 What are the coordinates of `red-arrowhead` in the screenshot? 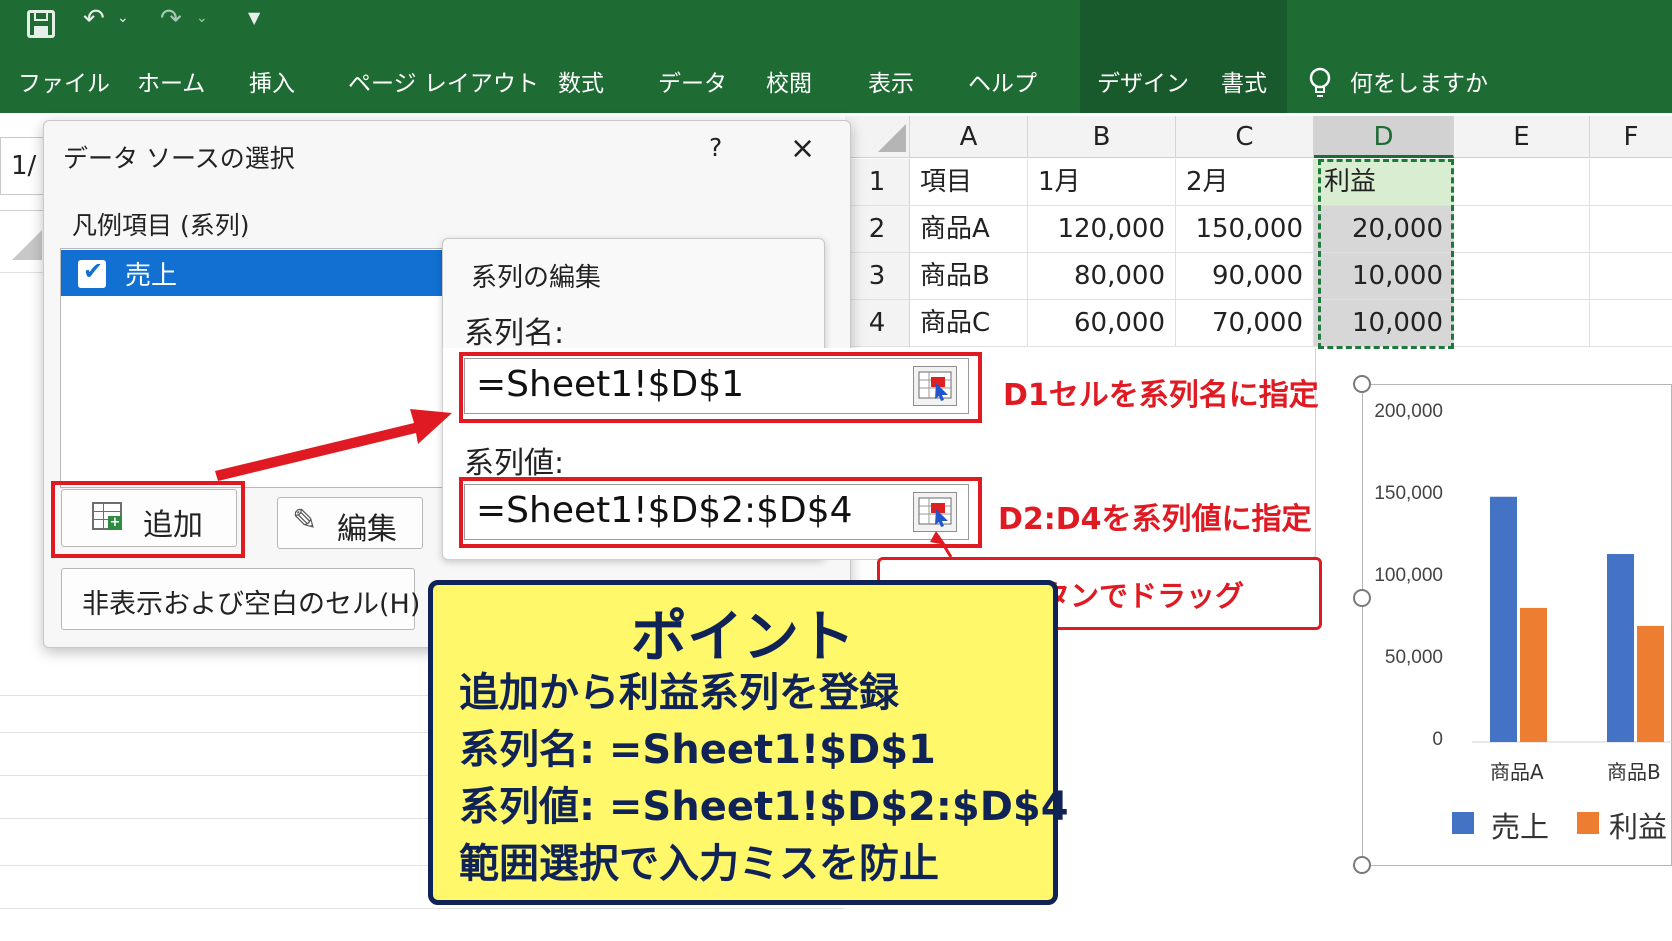 It's located at (938, 538).